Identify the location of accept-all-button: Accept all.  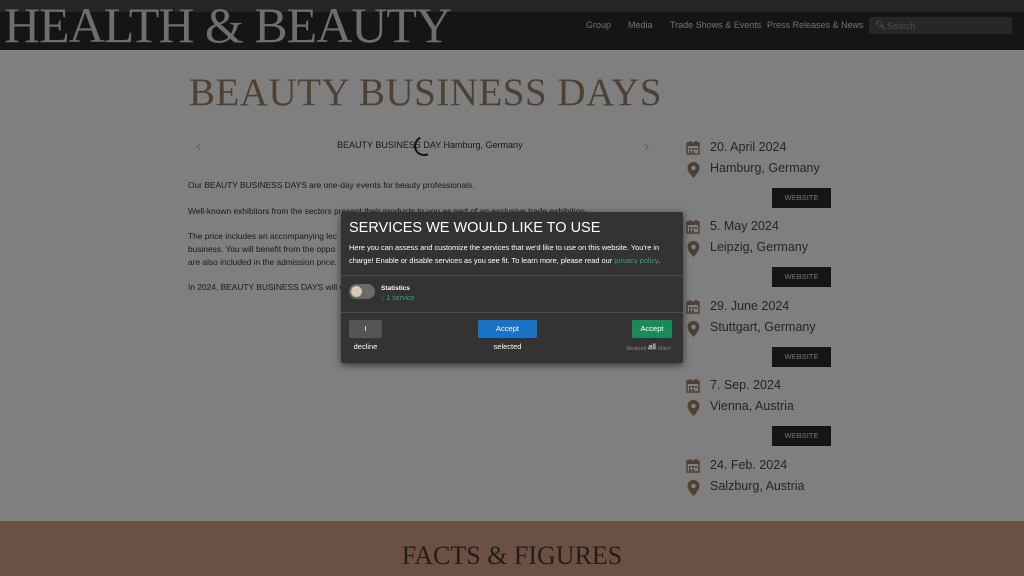
(652, 335).